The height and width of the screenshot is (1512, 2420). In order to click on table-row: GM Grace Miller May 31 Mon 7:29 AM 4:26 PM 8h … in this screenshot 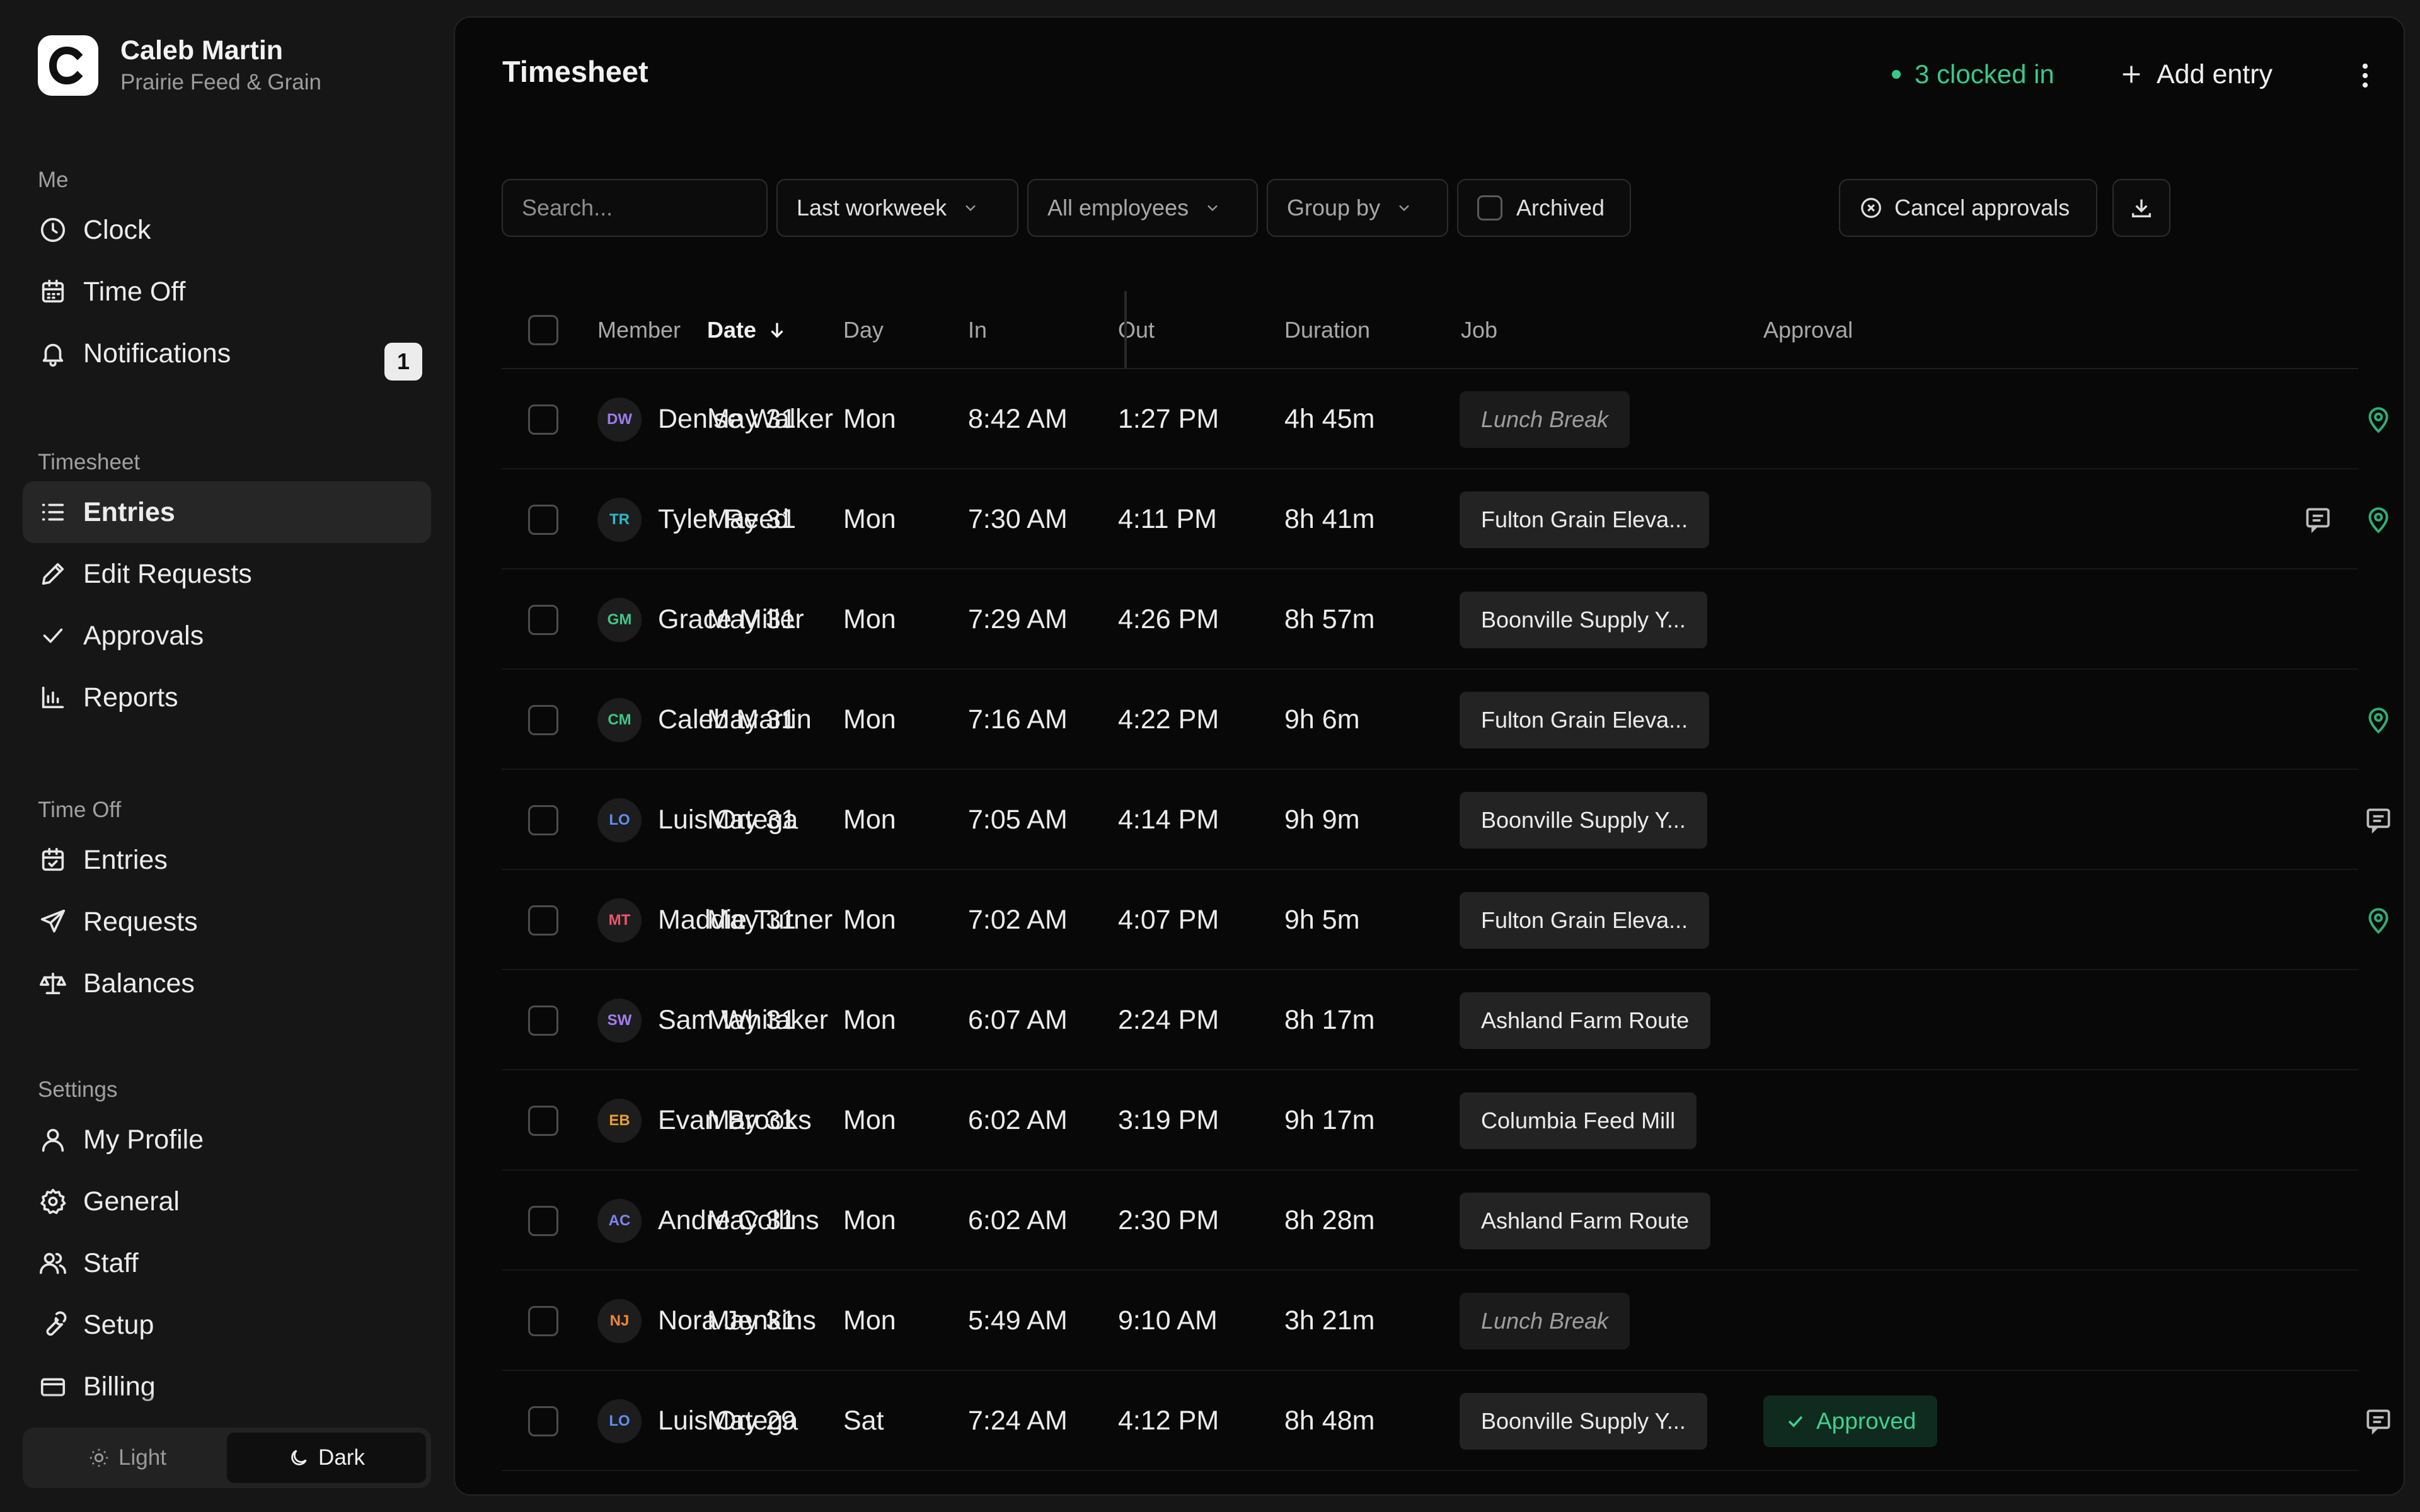, I will do `click(1430, 620)`.